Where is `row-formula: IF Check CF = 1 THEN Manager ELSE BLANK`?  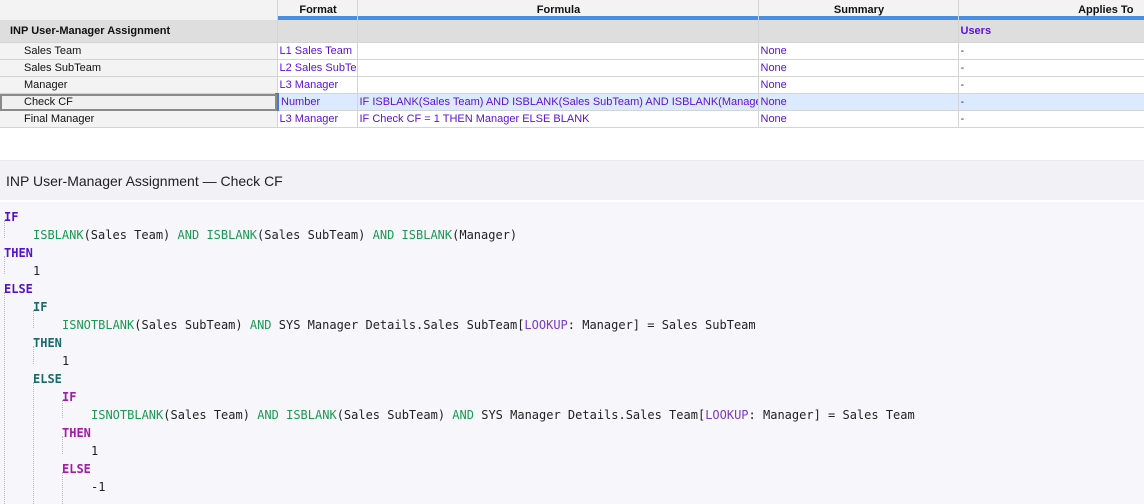
row-formula: IF Check CF = 1 THEN Manager ELSE BLANK is located at coordinates (558, 119).